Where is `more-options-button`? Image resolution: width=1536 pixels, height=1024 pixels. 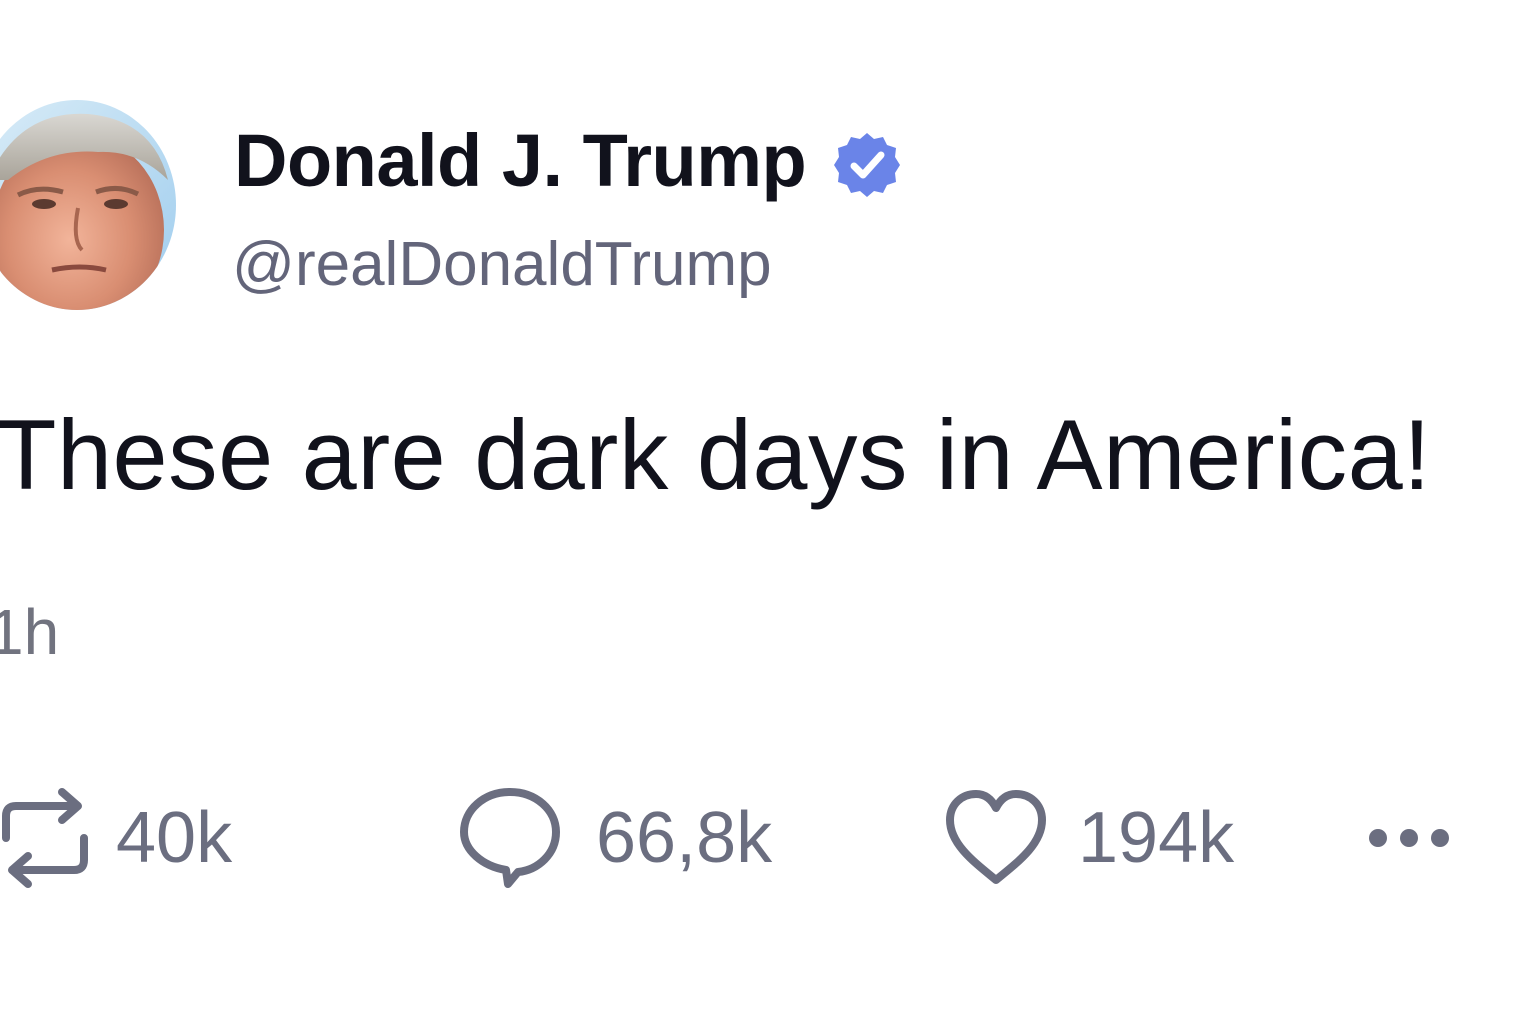
more-options-button is located at coordinates (1409, 838).